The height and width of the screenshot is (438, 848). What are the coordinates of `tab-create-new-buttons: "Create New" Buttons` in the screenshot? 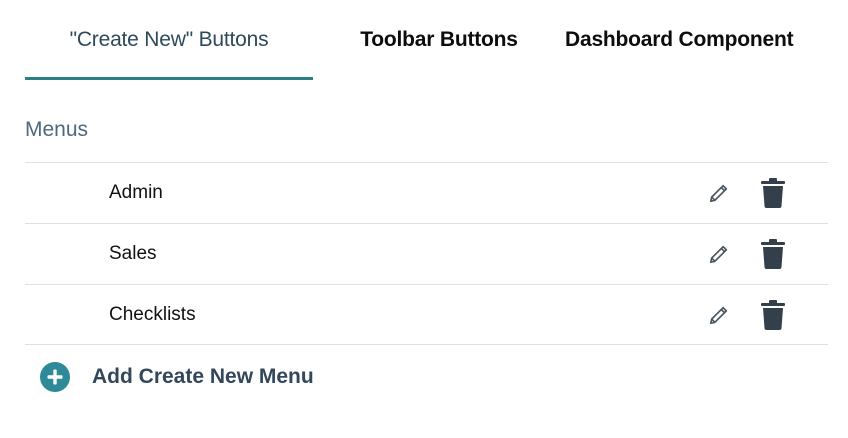 It's located at (169, 40).